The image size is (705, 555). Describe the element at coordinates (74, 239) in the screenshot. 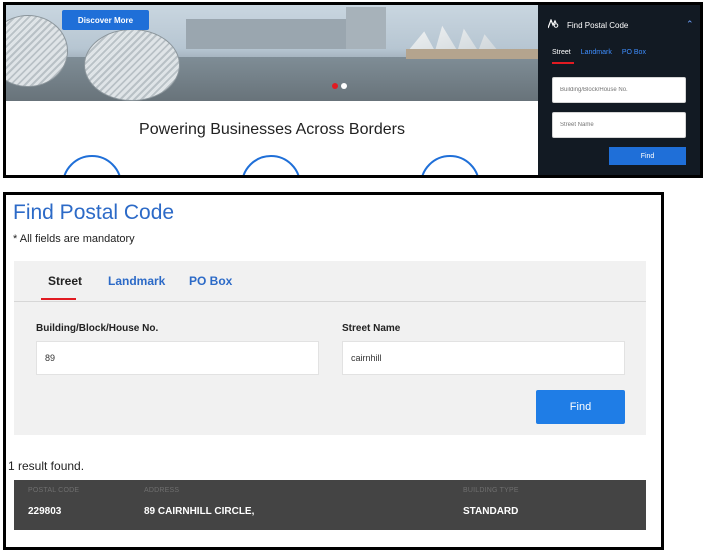

I see `mandatory-note: * All fields are mandatory` at that location.